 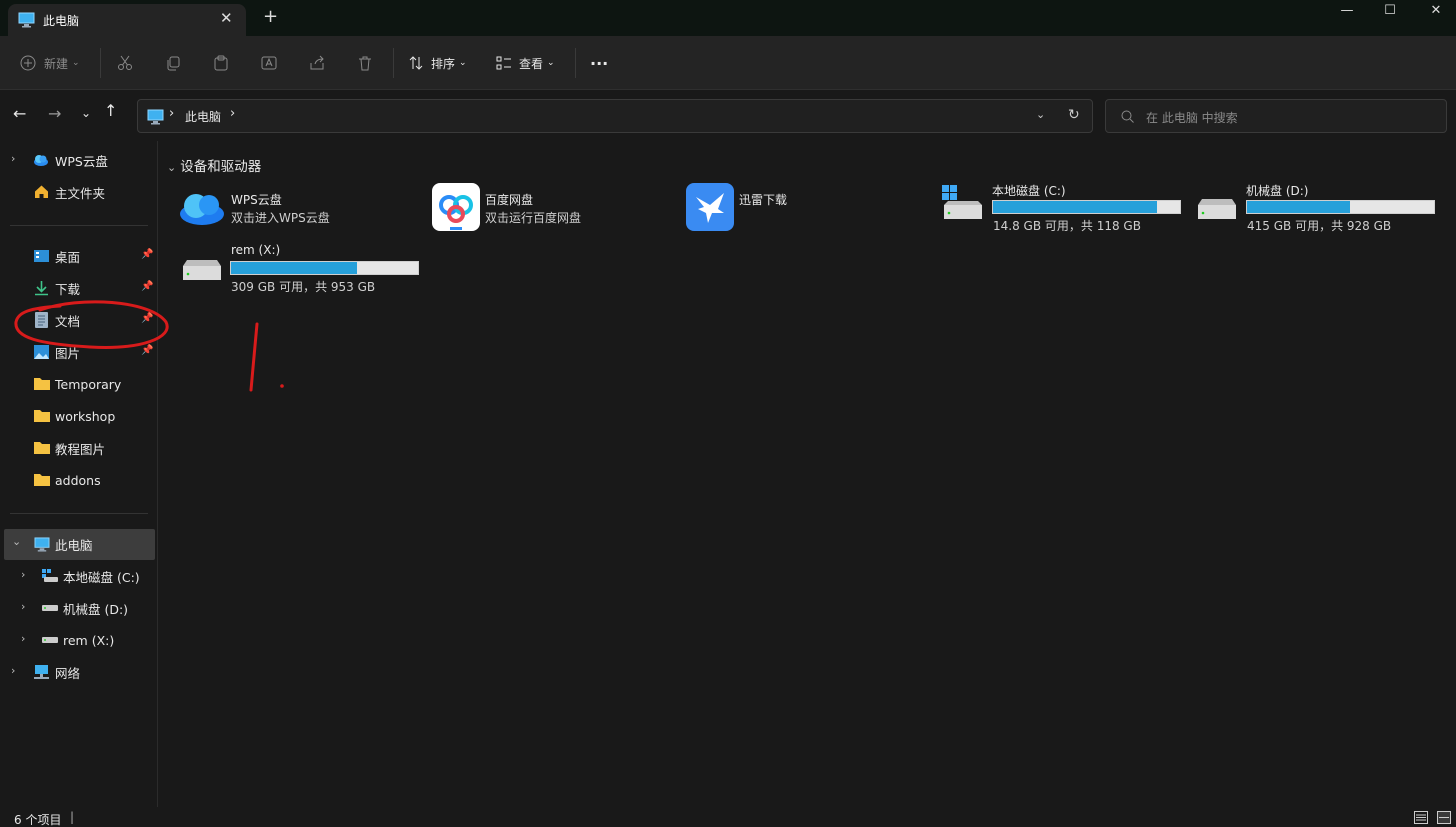 What do you see at coordinates (79, 256) in the screenshot?
I see `sidebar-item-desktop: 桌面 📌` at bounding box center [79, 256].